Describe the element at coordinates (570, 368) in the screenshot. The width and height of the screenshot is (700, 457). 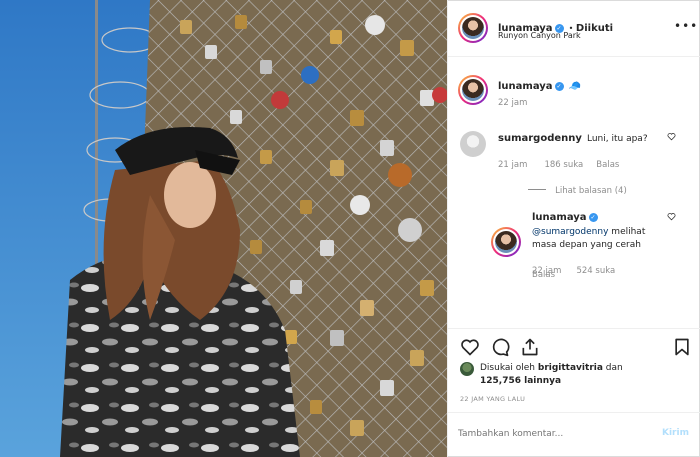
I see `liked-by-user: brigittavitria` at that location.